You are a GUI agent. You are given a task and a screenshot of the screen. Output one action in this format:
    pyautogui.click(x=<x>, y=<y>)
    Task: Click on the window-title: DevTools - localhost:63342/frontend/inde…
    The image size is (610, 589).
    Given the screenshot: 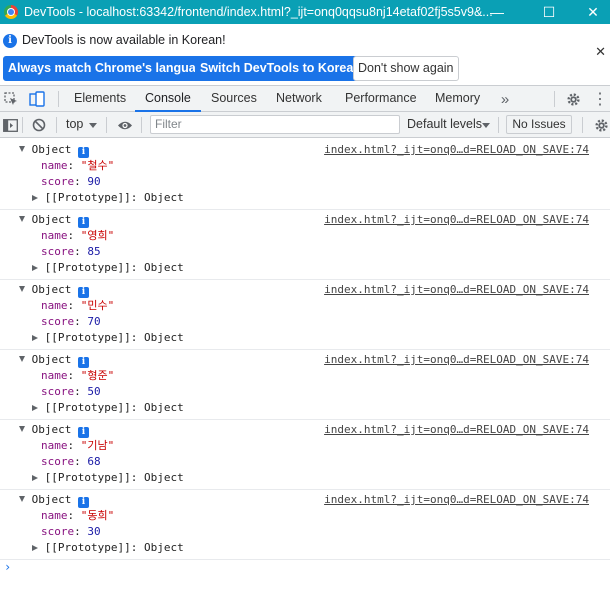 What is the action you would take?
    pyautogui.click(x=258, y=12)
    